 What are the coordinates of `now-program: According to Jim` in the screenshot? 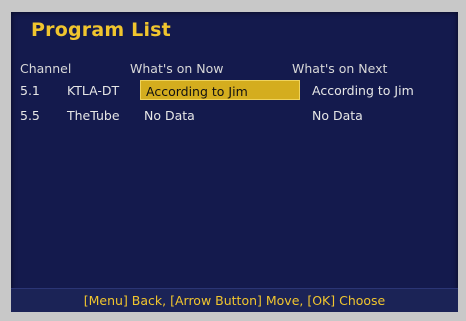 It's located at (197, 91).